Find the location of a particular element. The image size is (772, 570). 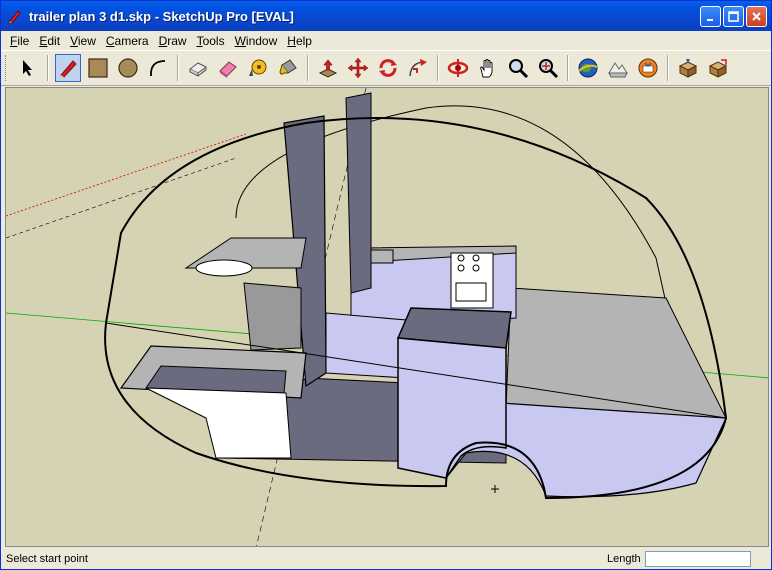

move-tool-button is located at coordinates (358, 68).